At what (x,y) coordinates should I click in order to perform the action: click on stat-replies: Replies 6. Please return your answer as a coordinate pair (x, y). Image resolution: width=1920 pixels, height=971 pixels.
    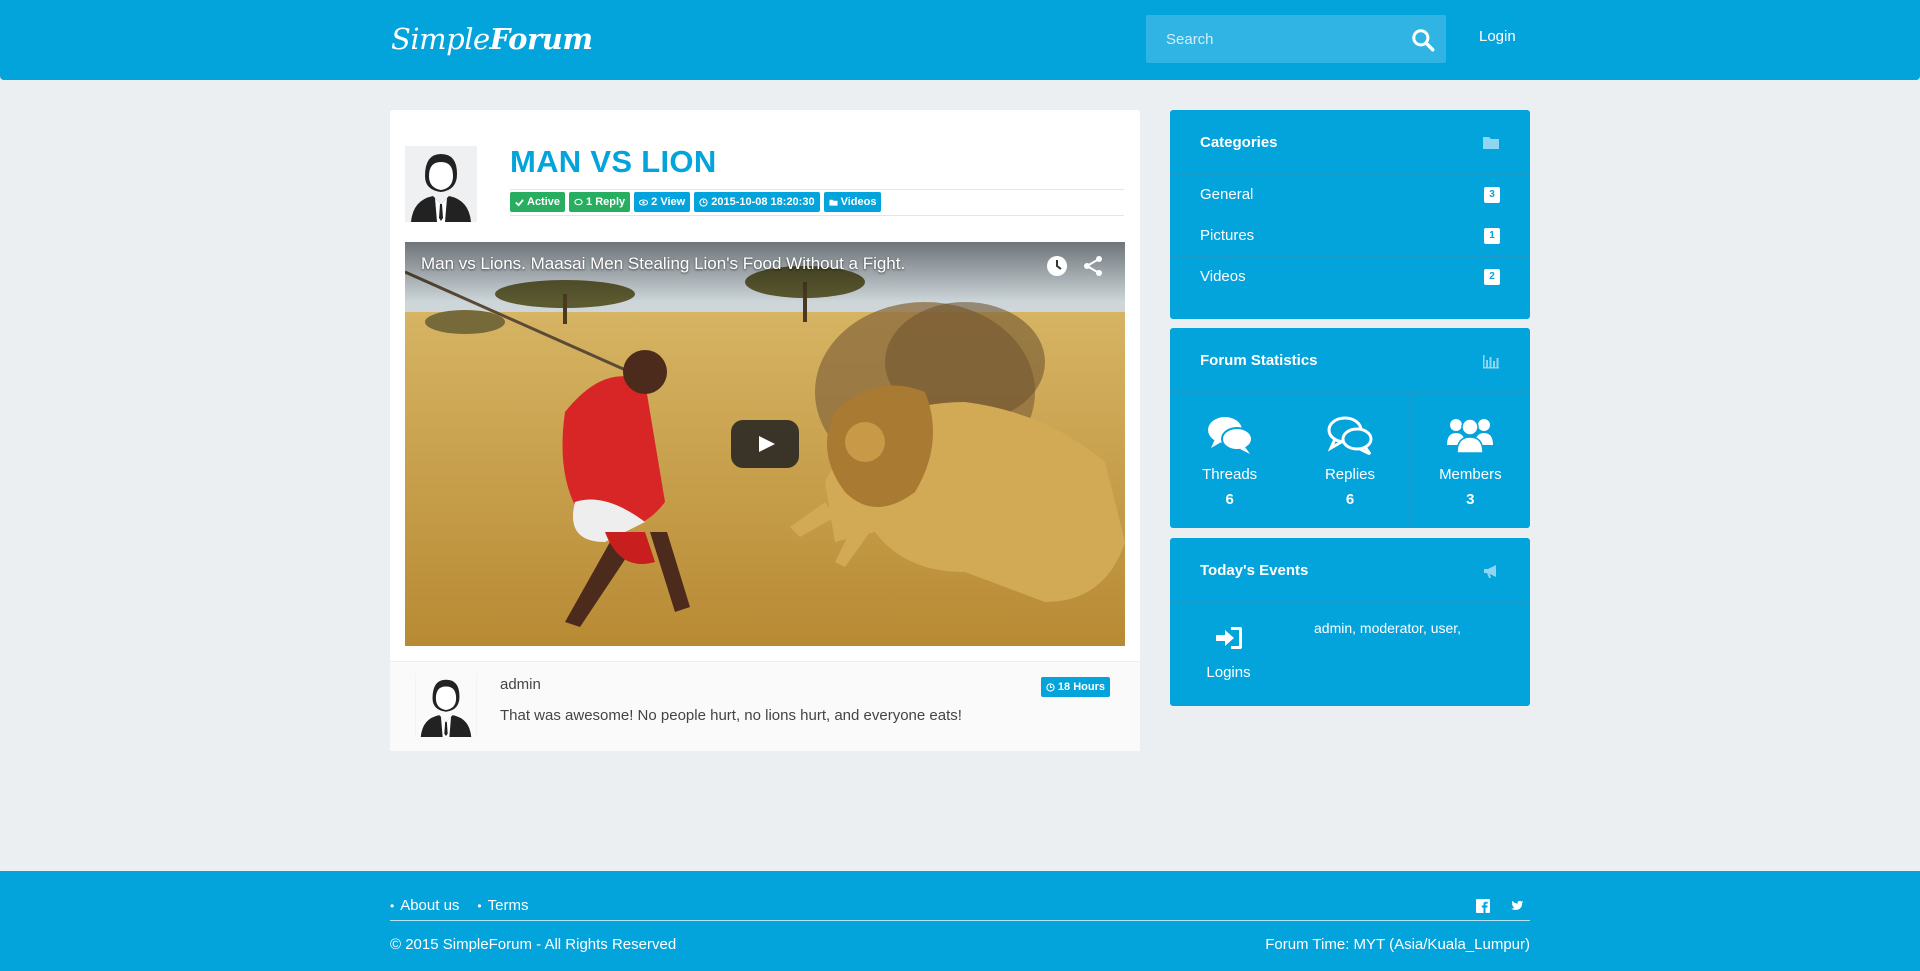
    Looking at the image, I should click on (1350, 459).